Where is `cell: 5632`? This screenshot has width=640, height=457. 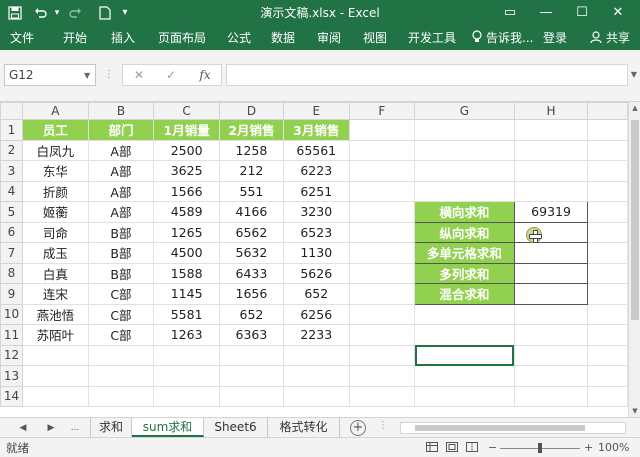
cell: 5632 is located at coordinates (251, 253).